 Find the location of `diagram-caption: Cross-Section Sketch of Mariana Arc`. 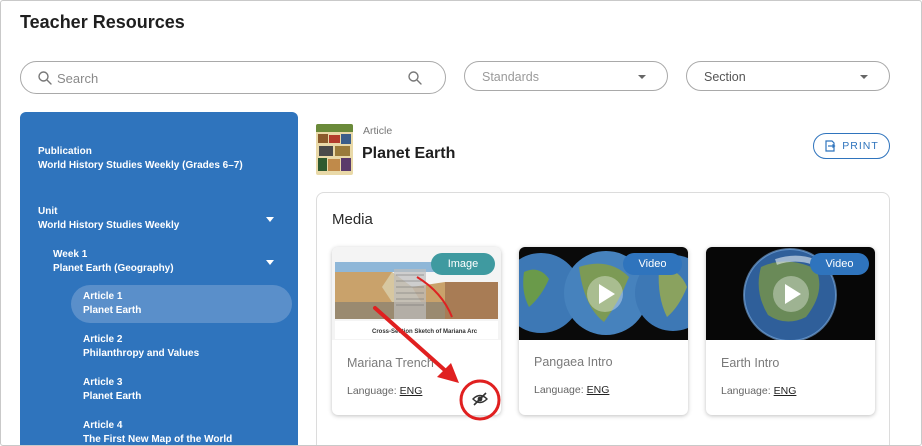

diagram-caption: Cross-Section Sketch of Mariana Arc is located at coordinates (425, 332).